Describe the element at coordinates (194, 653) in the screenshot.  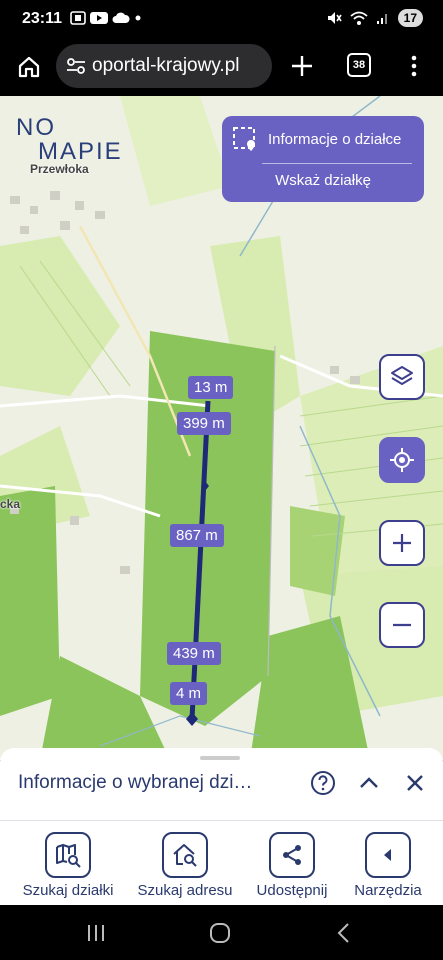
I see `measure-label: 439 m` at that location.